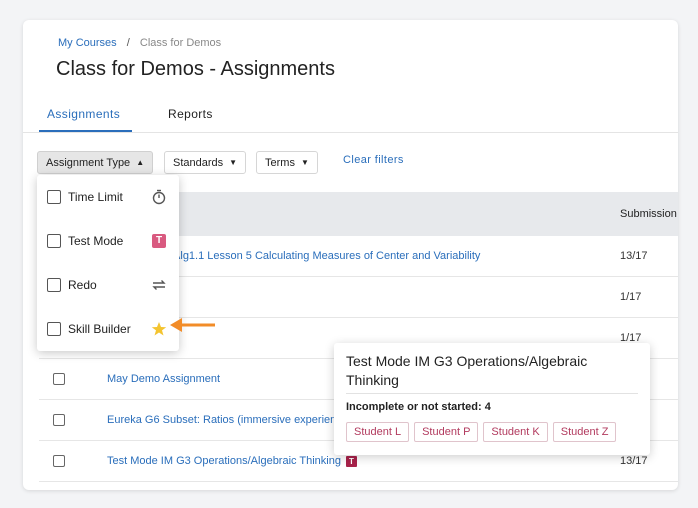 The height and width of the screenshot is (508, 698). Describe the element at coordinates (584, 432) in the screenshot. I see `student-chip: Student Z` at that location.